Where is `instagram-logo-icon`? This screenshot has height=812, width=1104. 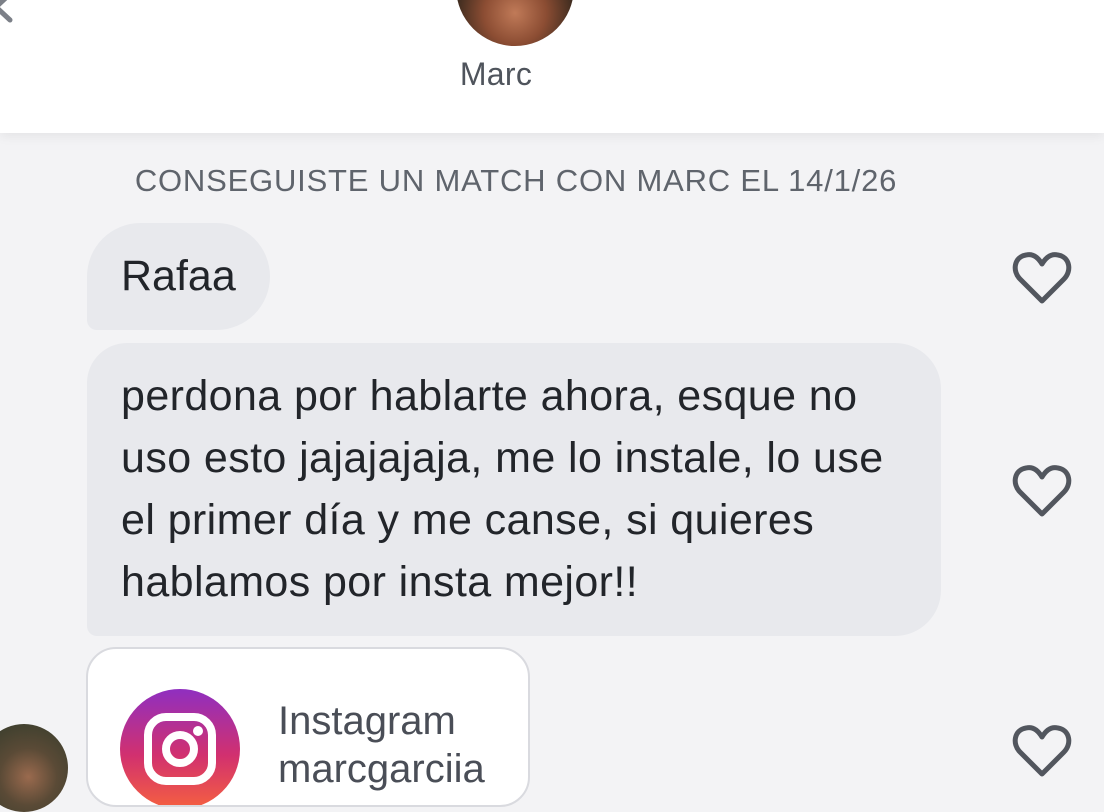 instagram-logo-icon is located at coordinates (180, 747).